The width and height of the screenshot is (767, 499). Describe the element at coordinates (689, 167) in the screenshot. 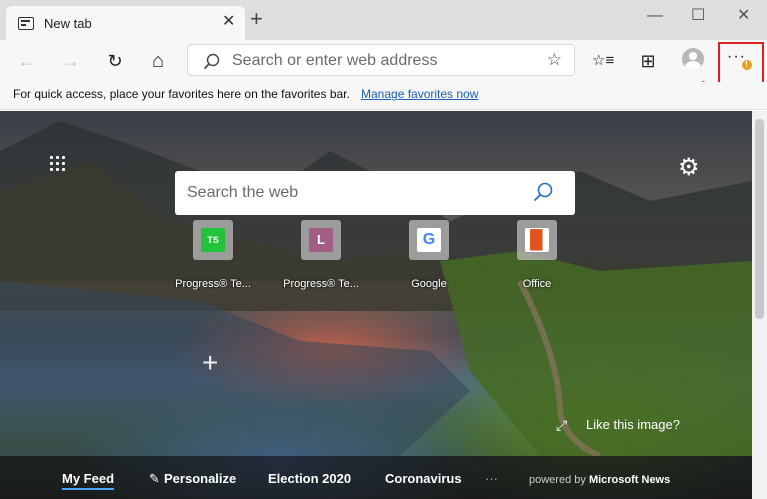

I see `page-settings-icon: ⚙` at that location.